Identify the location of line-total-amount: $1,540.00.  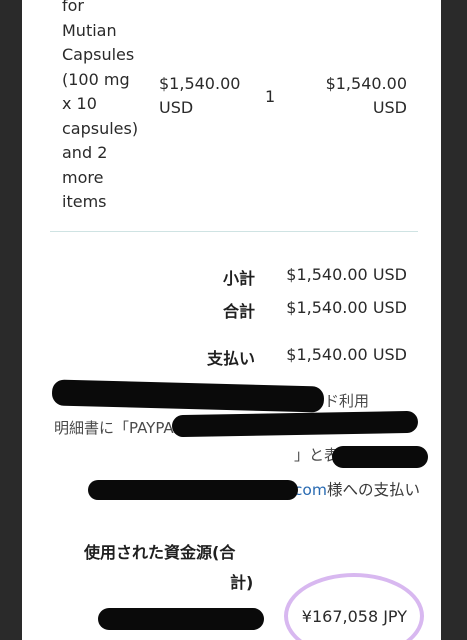
(366, 83).